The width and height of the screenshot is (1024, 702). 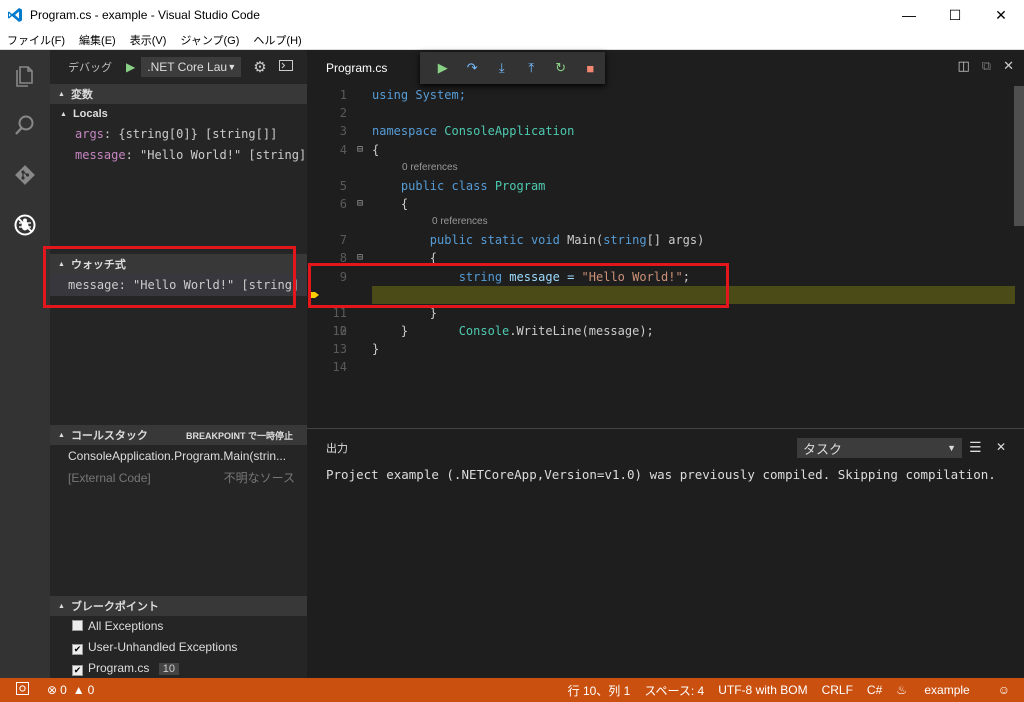 I want to click on error-count: 0, so click(x=63, y=690).